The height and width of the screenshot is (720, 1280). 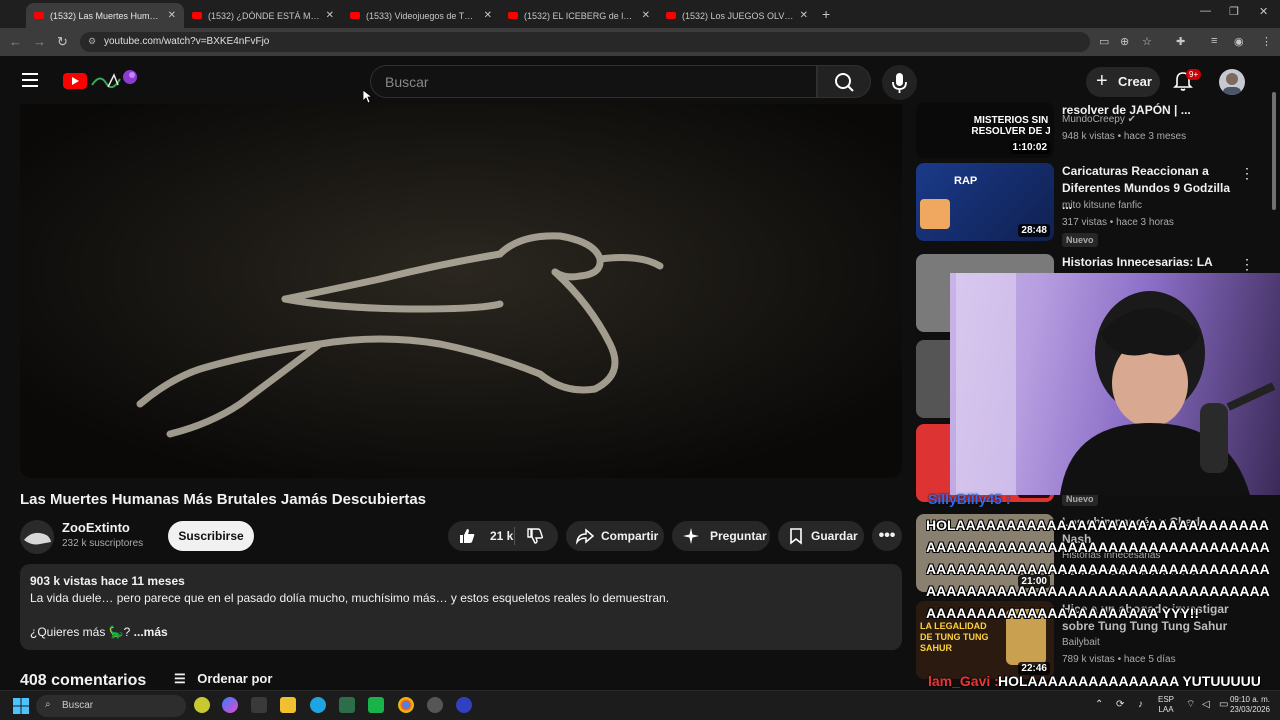 I want to click on volume-icon: ◁, so click(x=1206, y=705).